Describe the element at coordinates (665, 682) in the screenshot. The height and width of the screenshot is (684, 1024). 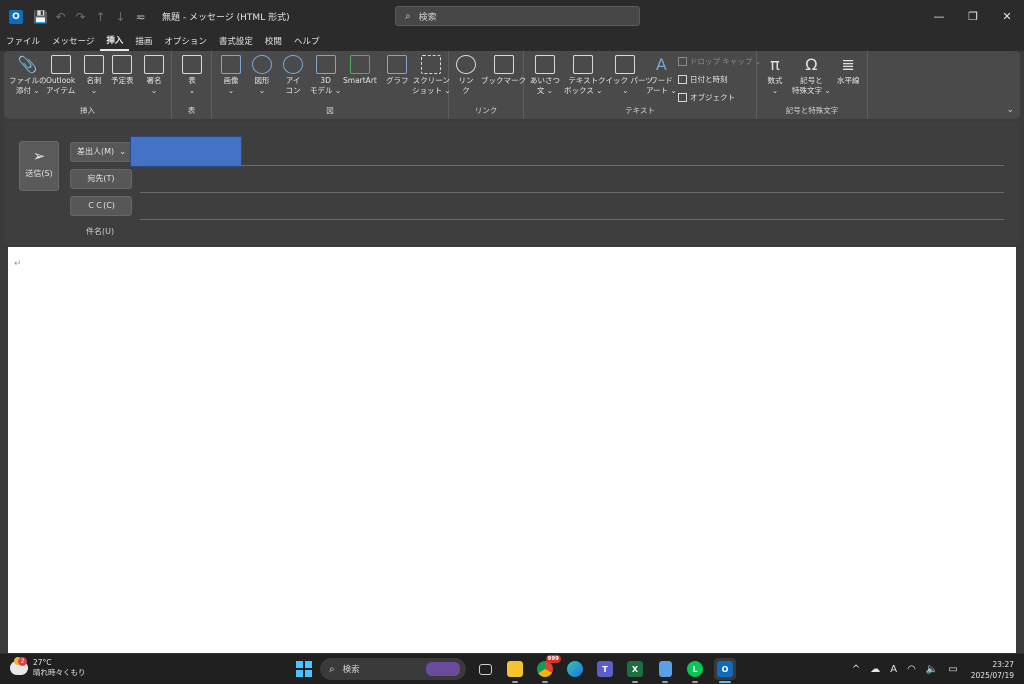
I see `running-indicator` at that location.